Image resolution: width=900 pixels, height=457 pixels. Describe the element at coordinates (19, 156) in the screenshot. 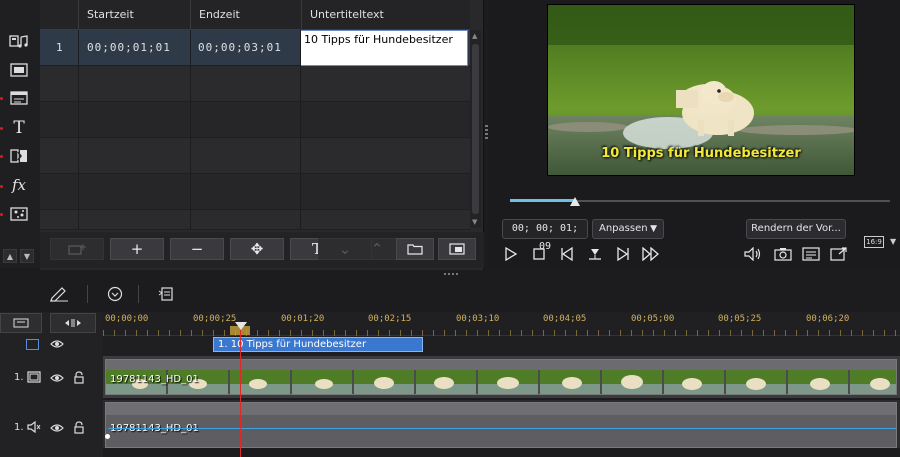

I see `transition-icon` at that location.